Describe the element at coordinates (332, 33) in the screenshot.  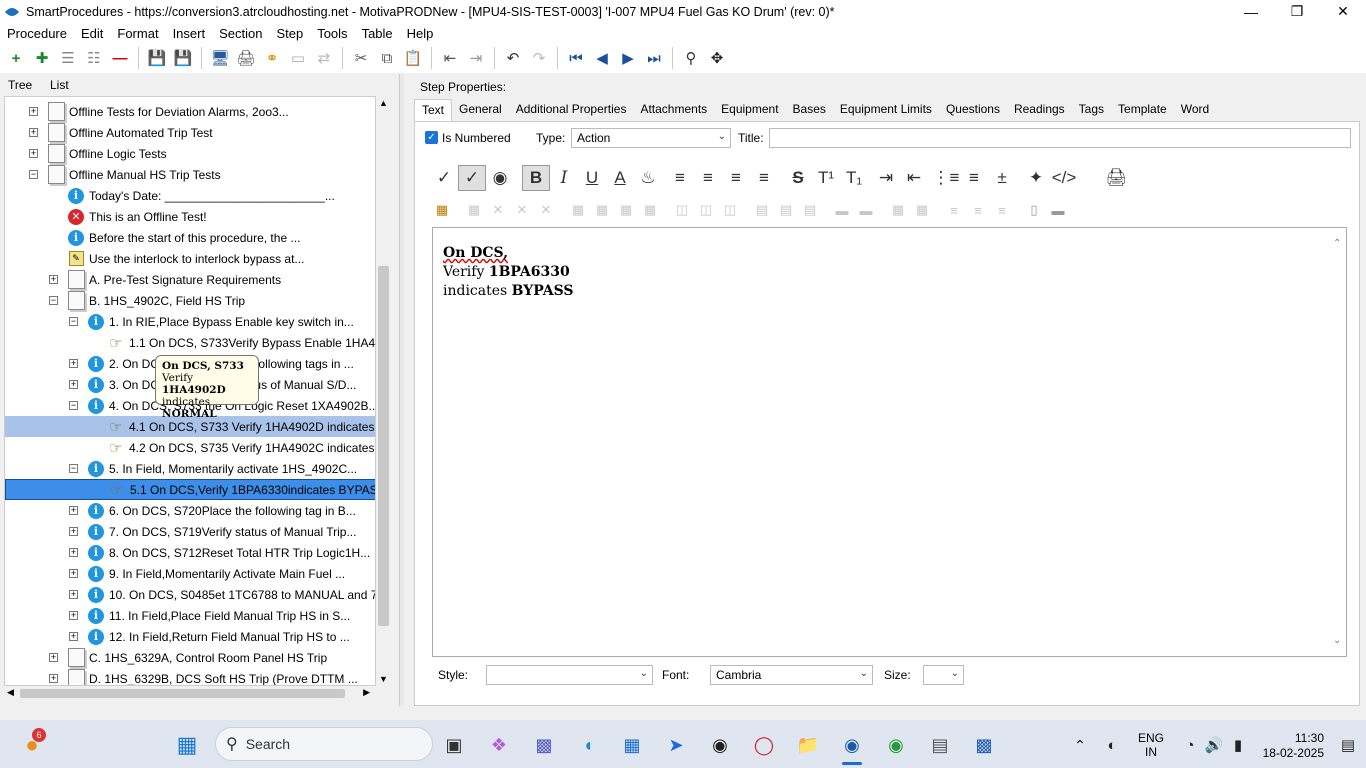
I see `menu-tools: Tools` at that location.